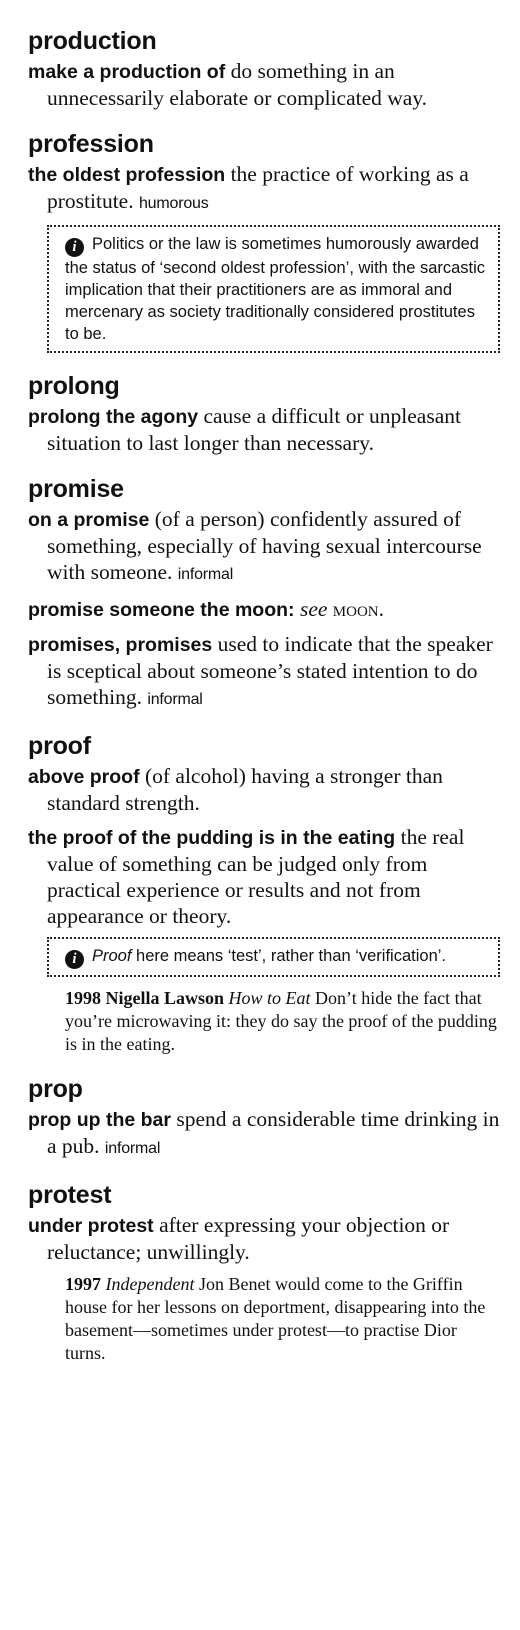  I want to click on idiom-phrase: the oldest profession, so click(127, 175).